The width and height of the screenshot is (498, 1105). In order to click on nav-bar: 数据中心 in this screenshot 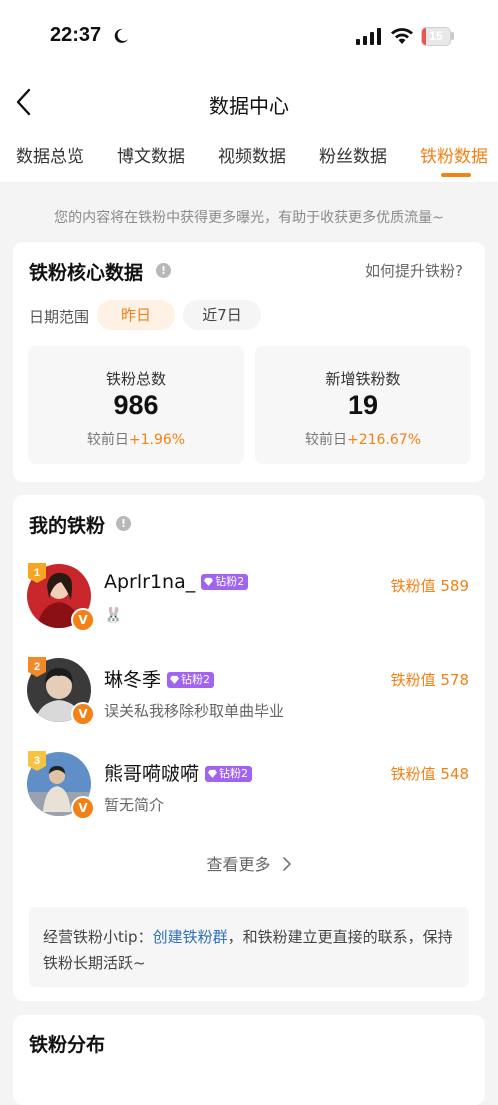, I will do `click(249, 103)`.